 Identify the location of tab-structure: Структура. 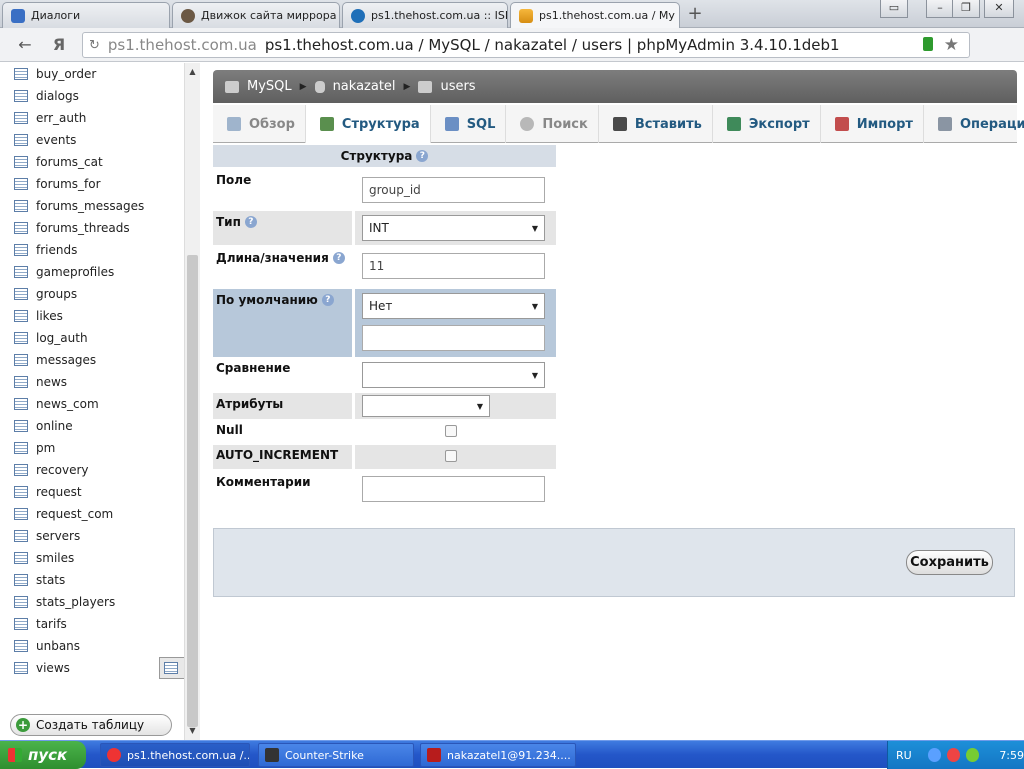
(368, 124).